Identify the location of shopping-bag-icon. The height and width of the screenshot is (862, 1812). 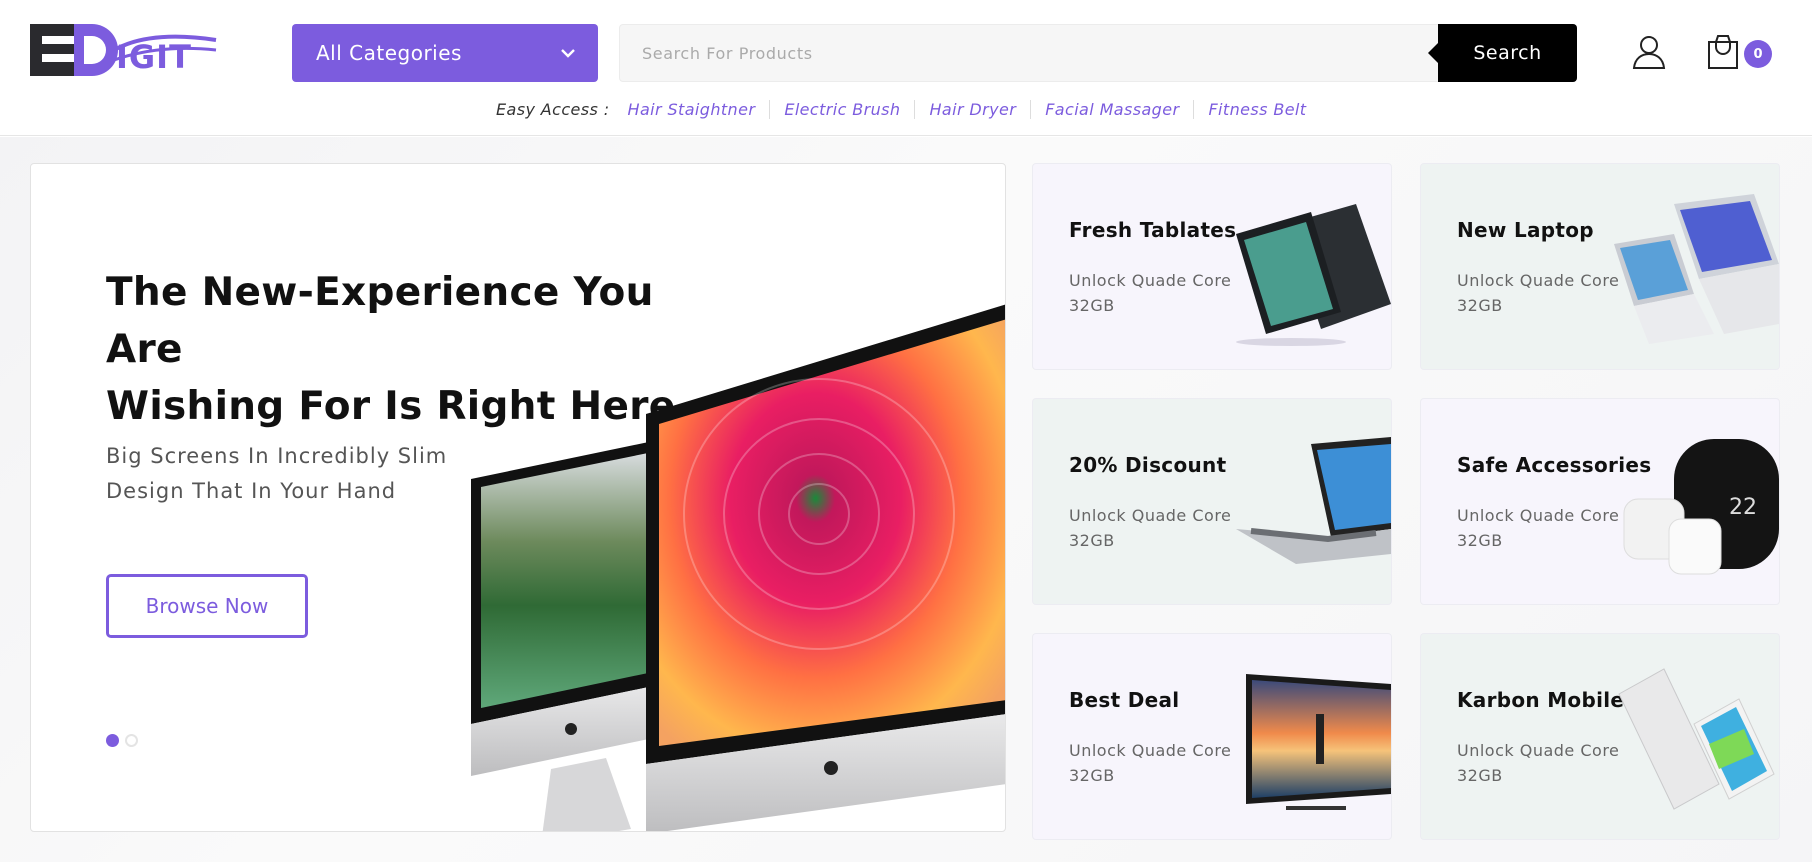
(1723, 52).